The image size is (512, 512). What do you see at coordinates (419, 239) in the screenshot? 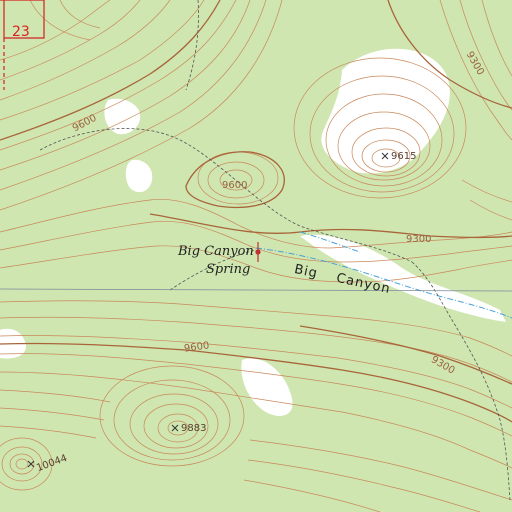
I see `contour-label-9300-canyon: 9300` at bounding box center [419, 239].